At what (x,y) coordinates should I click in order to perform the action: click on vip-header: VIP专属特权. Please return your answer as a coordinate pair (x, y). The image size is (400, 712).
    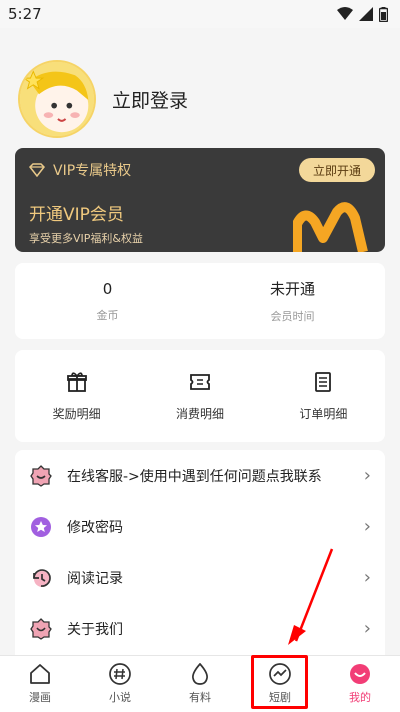
    Looking at the image, I should click on (80, 170).